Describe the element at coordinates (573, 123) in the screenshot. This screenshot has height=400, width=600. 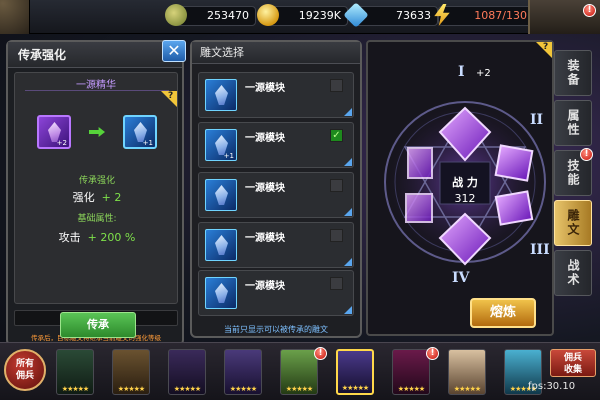
I see `tab-attributes: 属性` at that location.